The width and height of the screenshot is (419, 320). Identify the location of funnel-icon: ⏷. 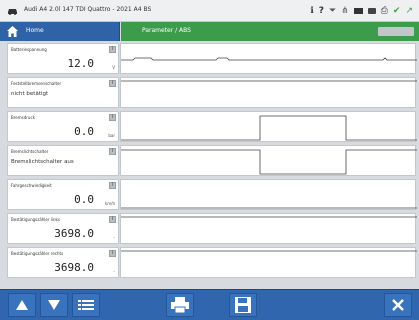
(332, 11).